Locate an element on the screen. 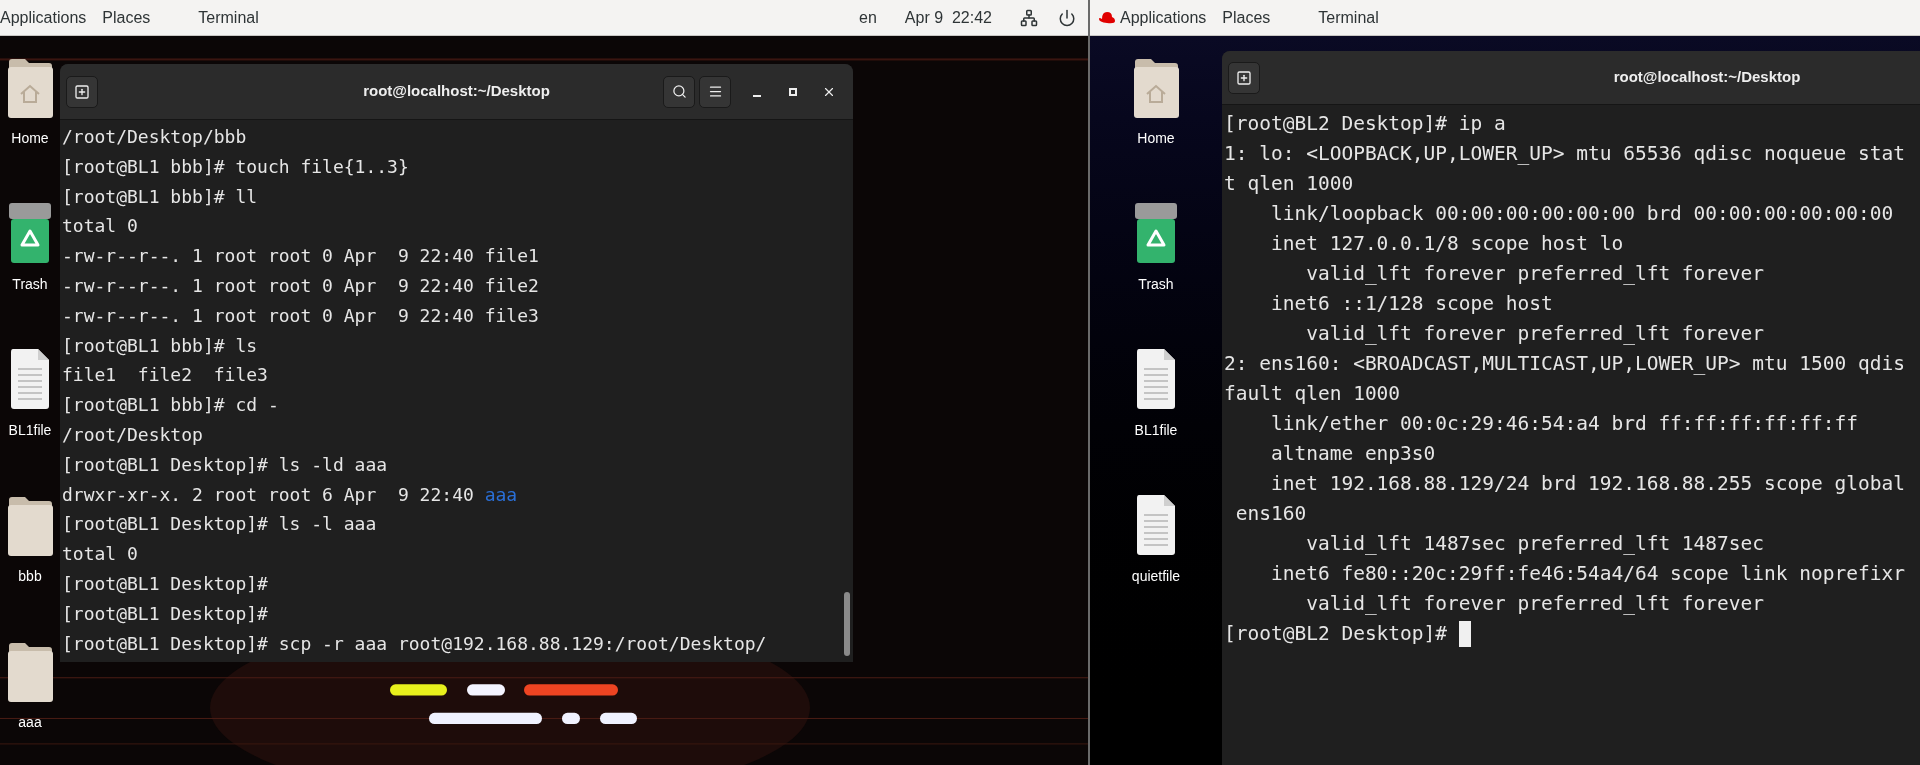 This screenshot has width=1920, height=765. terminal-line: t qlen 1000 is located at coordinates (1289, 184).